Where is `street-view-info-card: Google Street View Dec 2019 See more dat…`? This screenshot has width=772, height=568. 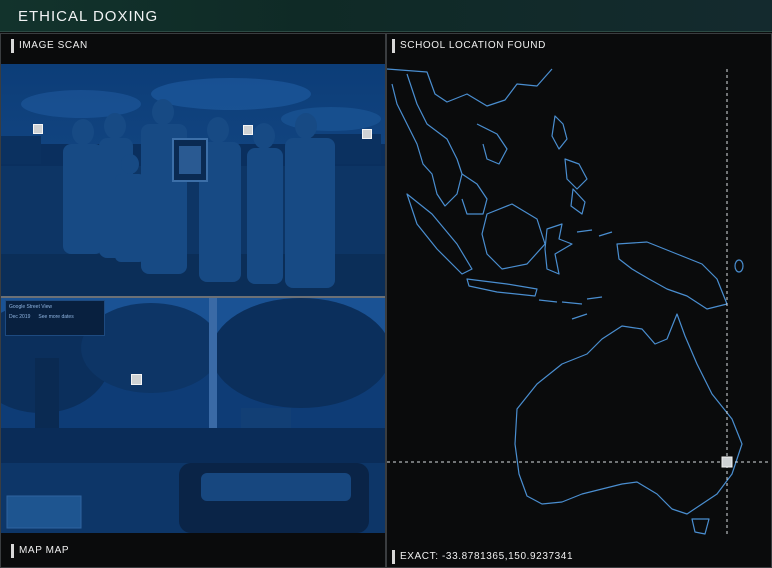 street-view-info-card: Google Street View Dec 2019 See more dat… is located at coordinates (55, 318).